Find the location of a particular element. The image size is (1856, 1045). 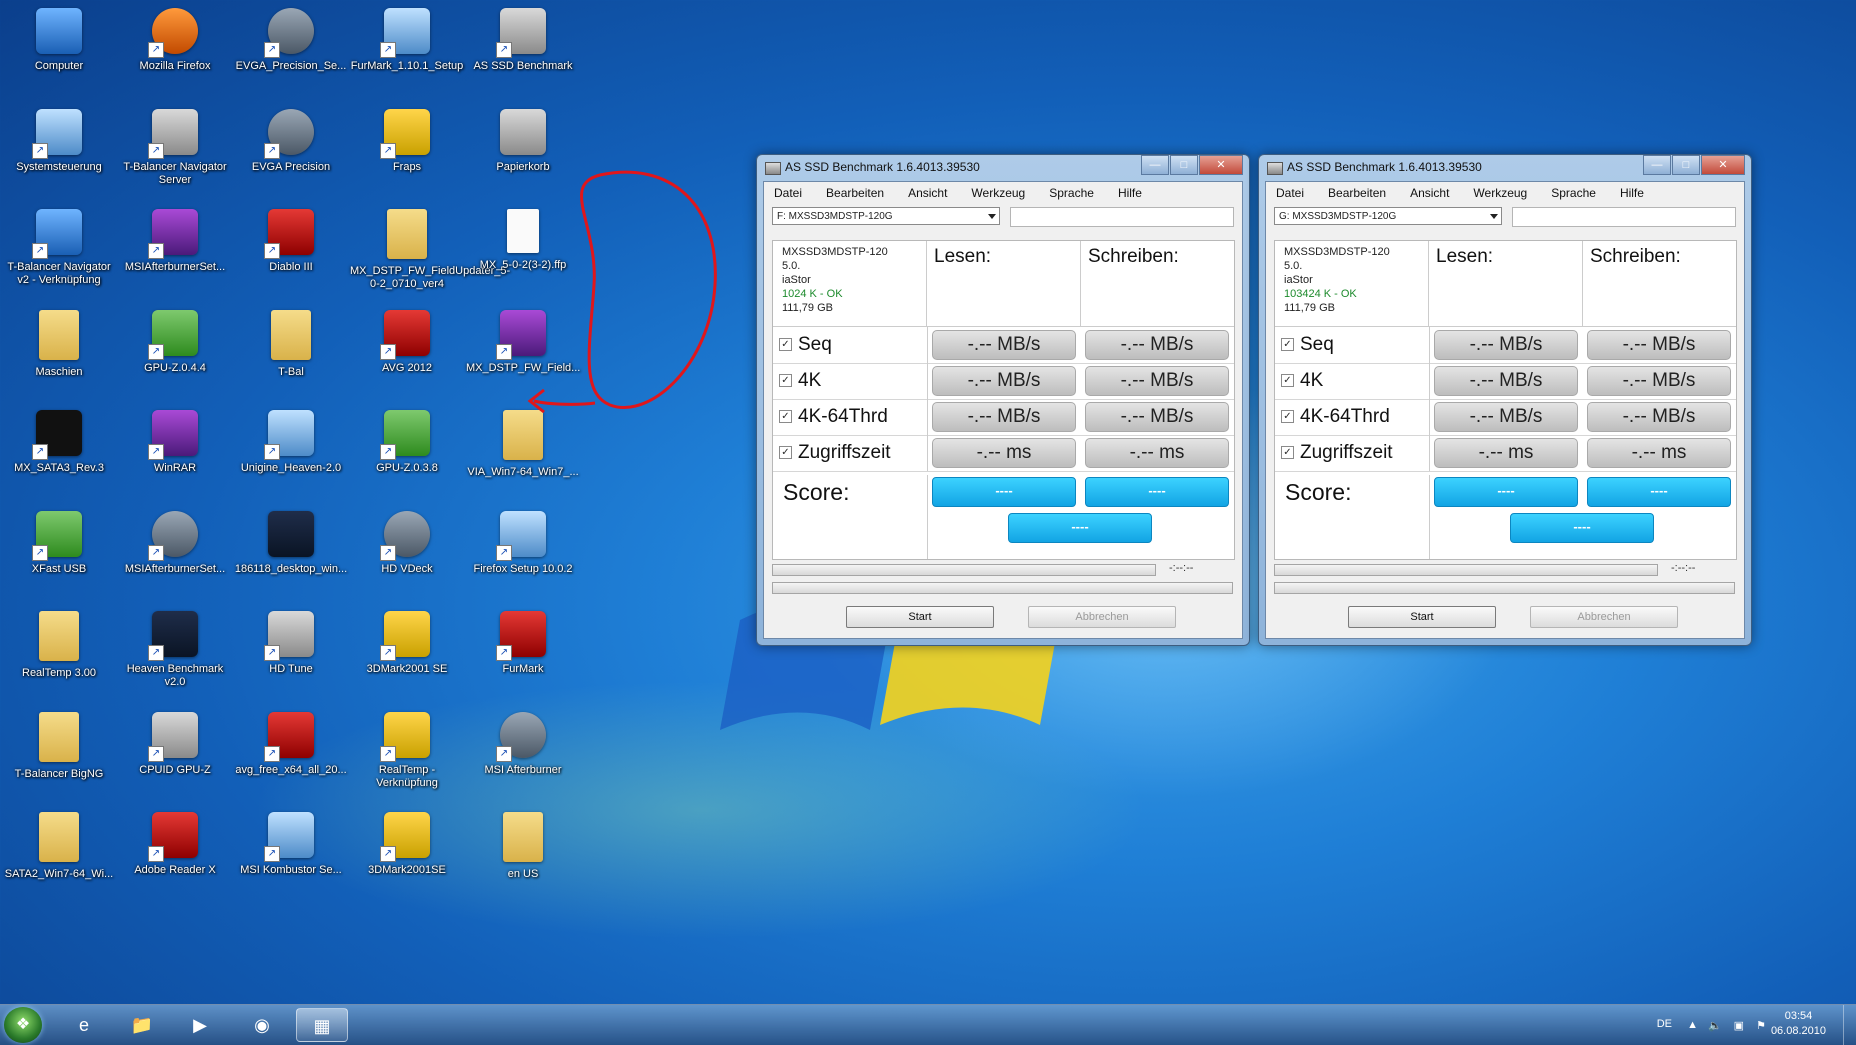

tray-expand-icon: ▲ is located at coordinates (1692, 1025).